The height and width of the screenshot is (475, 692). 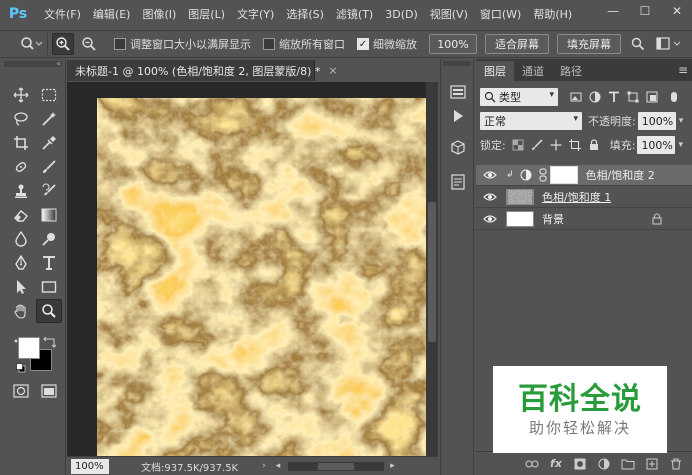 What do you see at coordinates (680, 145) in the screenshot?
I see `fill-slider-arrow-icon: ▾` at bounding box center [680, 145].